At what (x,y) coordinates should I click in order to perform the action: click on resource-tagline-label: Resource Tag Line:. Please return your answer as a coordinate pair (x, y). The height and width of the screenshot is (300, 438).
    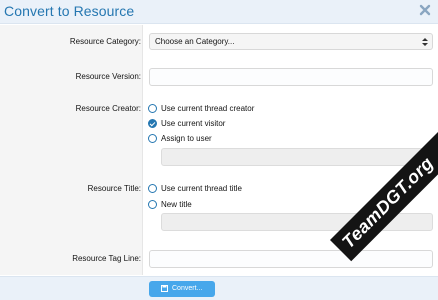
    Looking at the image, I should click on (106, 258).